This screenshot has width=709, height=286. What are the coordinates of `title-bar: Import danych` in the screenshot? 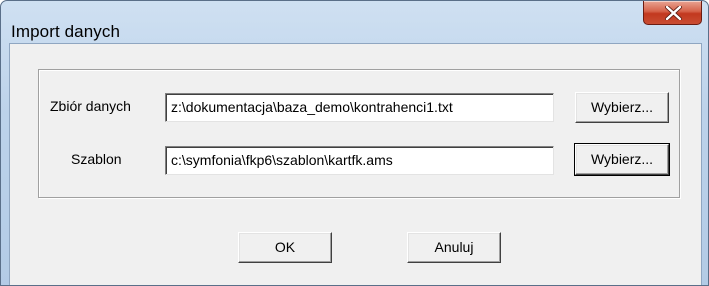 It's located at (354, 22).